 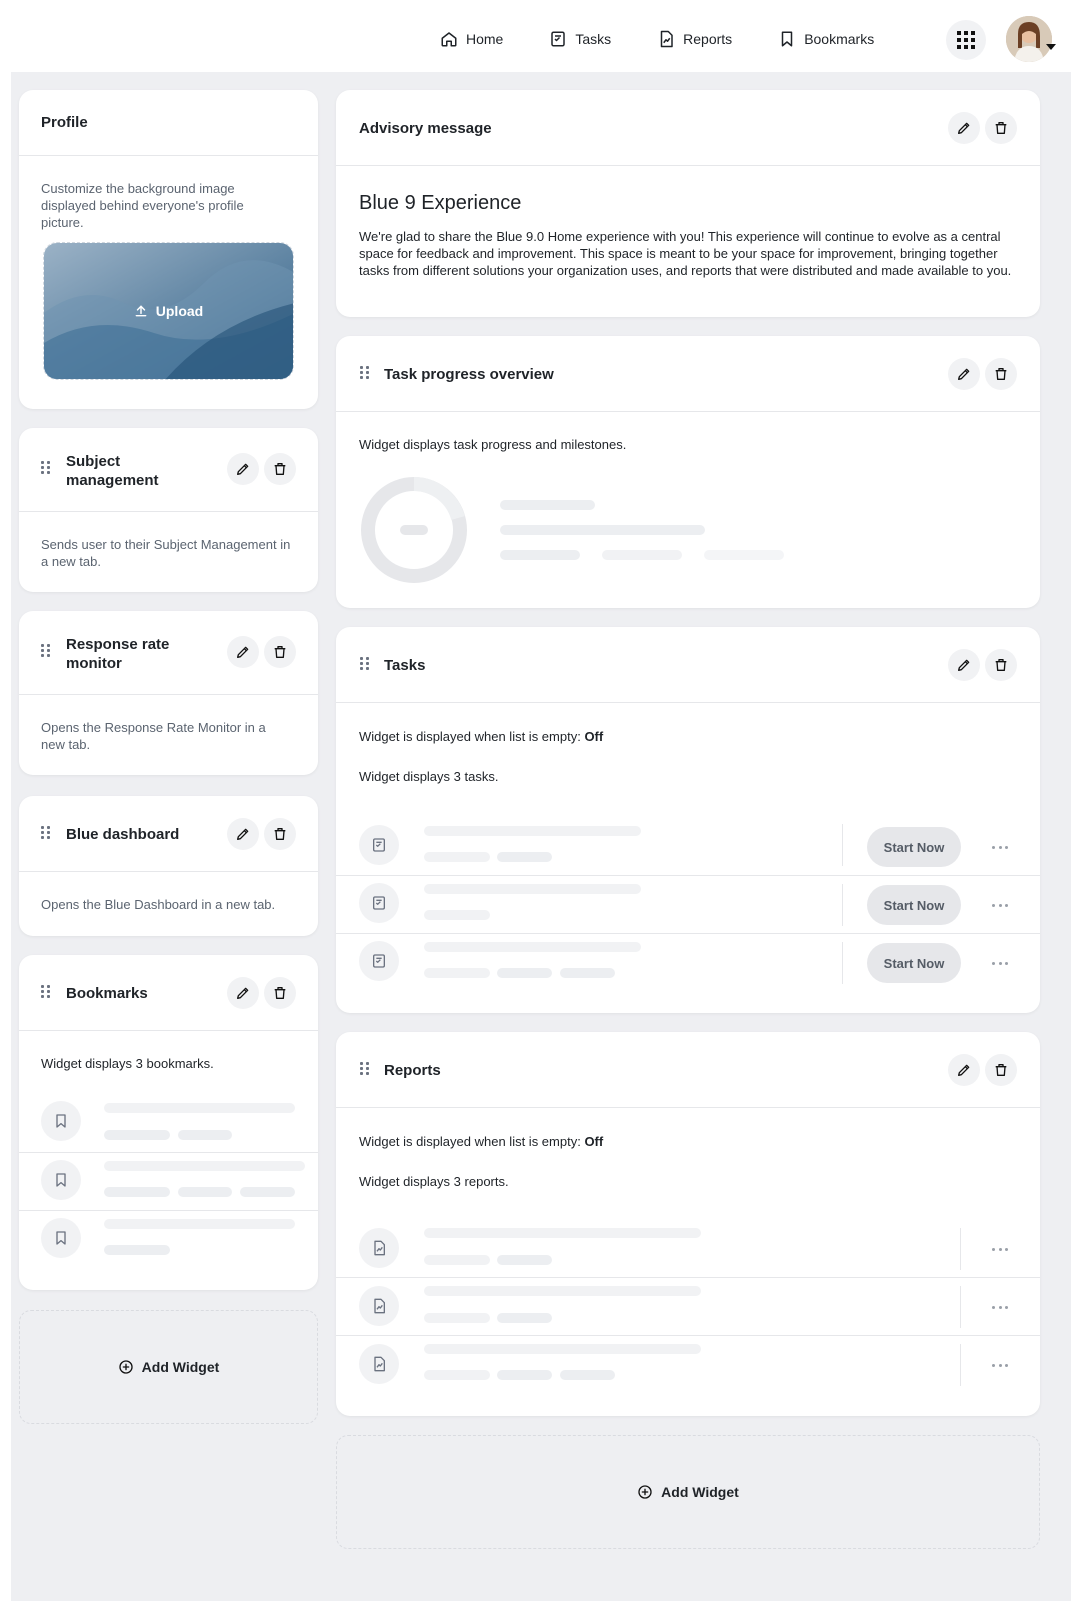 What do you see at coordinates (594, 1141) in the screenshot?
I see `reports-empty-value: Off` at bounding box center [594, 1141].